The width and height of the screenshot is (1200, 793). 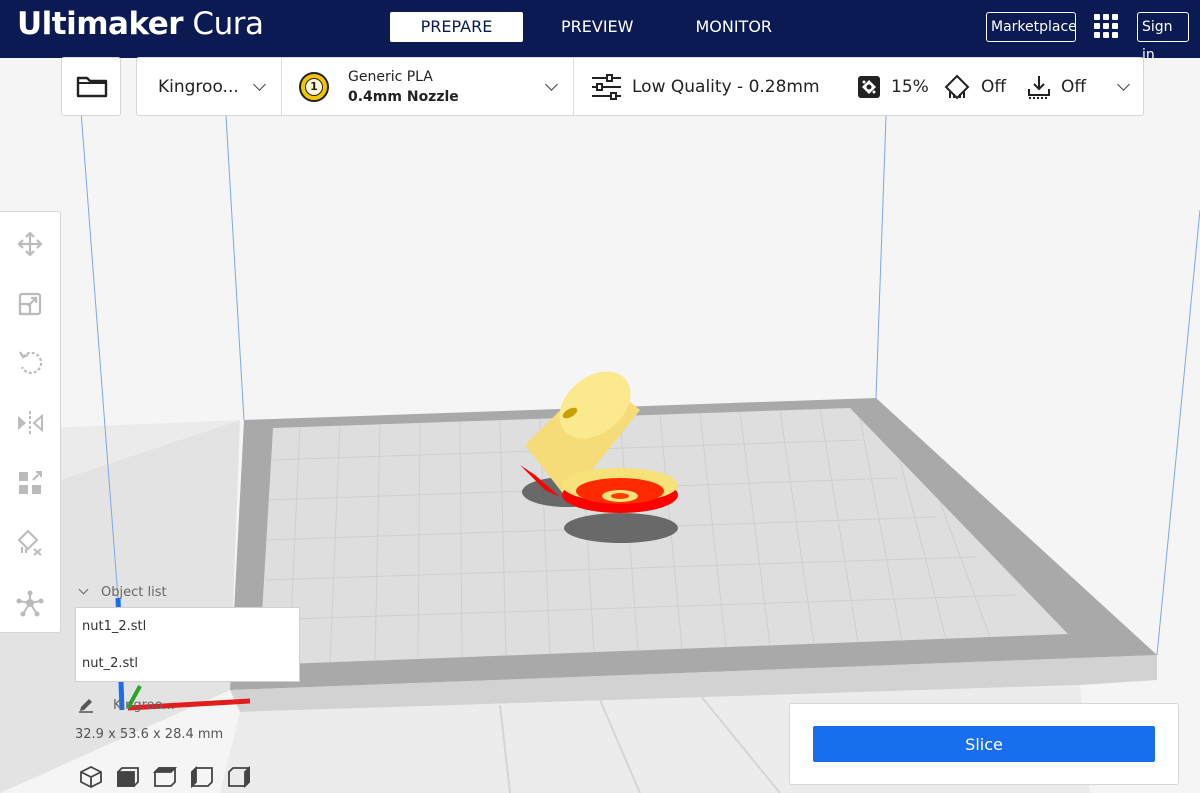 I want to click on folder-icon, so click(x=92, y=87).